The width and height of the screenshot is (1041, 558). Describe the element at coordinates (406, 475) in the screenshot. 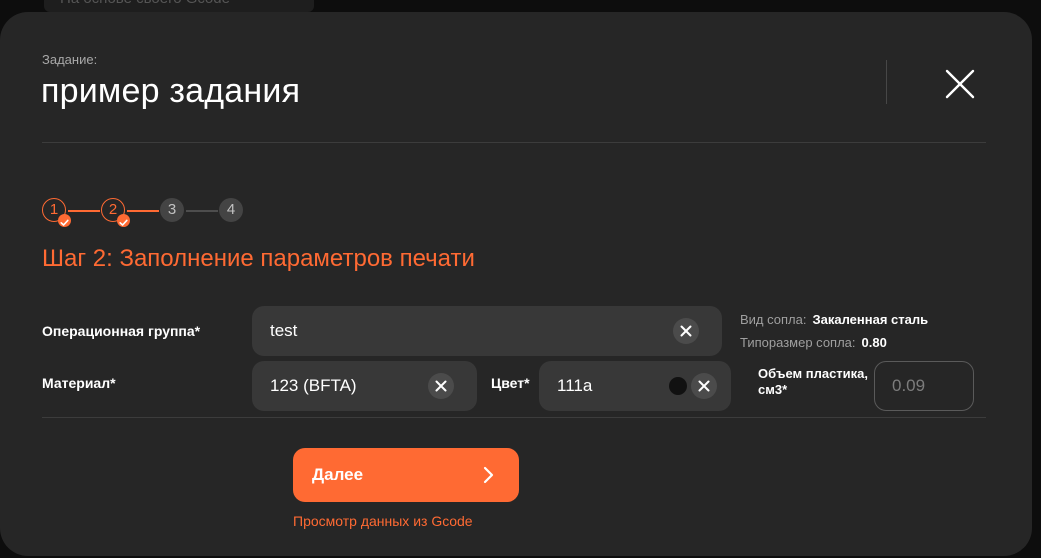

I see `next-button: Далее` at that location.